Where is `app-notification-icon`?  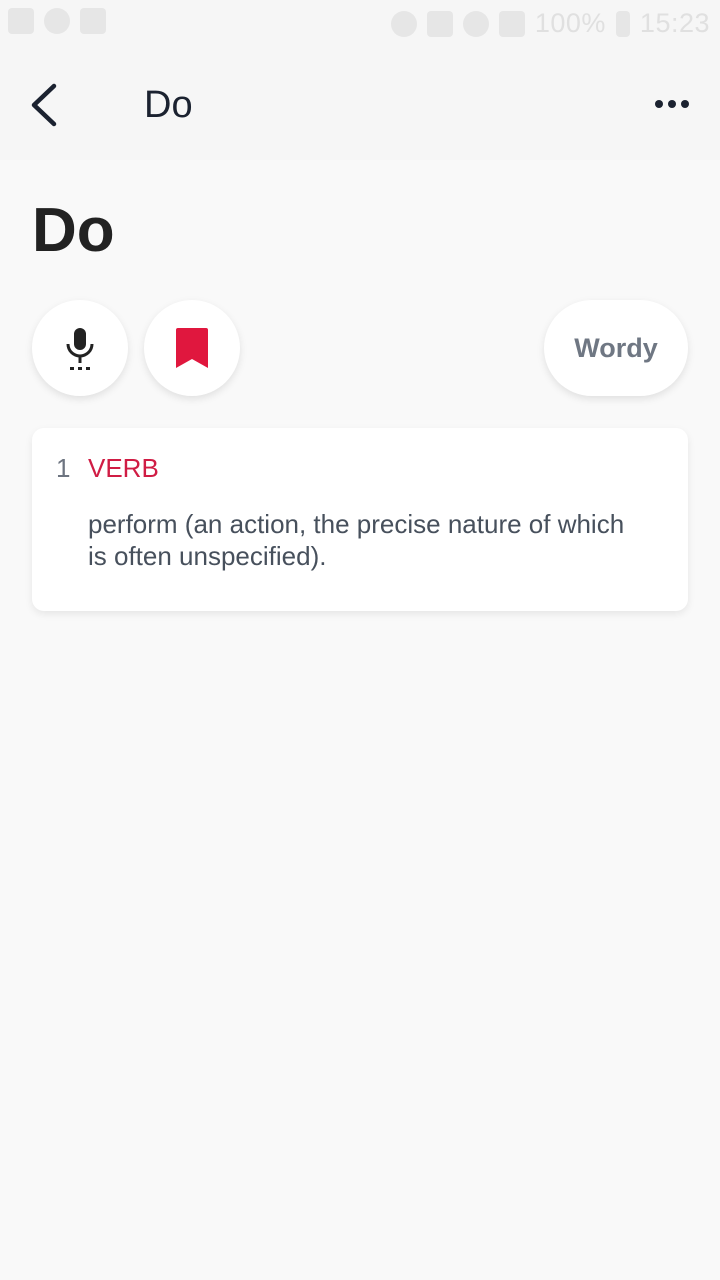 app-notification-icon is located at coordinates (57, 21).